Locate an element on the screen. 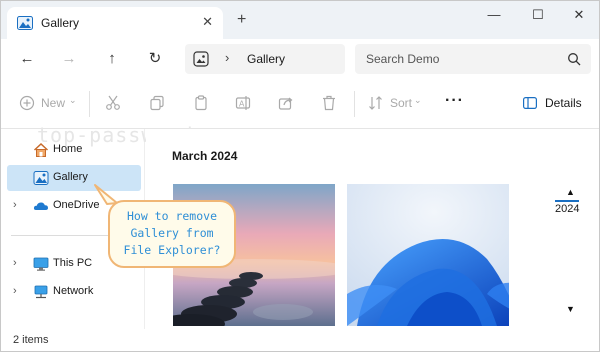 Image resolution: width=600 pixels, height=352 pixels. copy-icon is located at coordinates (157, 103).